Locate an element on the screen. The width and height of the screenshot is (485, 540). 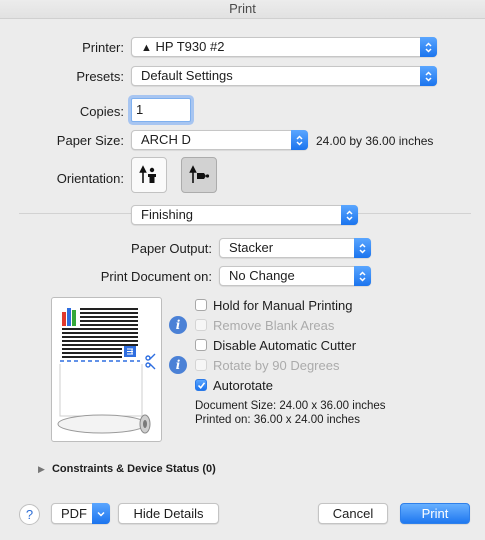
copies-field: 1 is located at coordinates (161, 110).